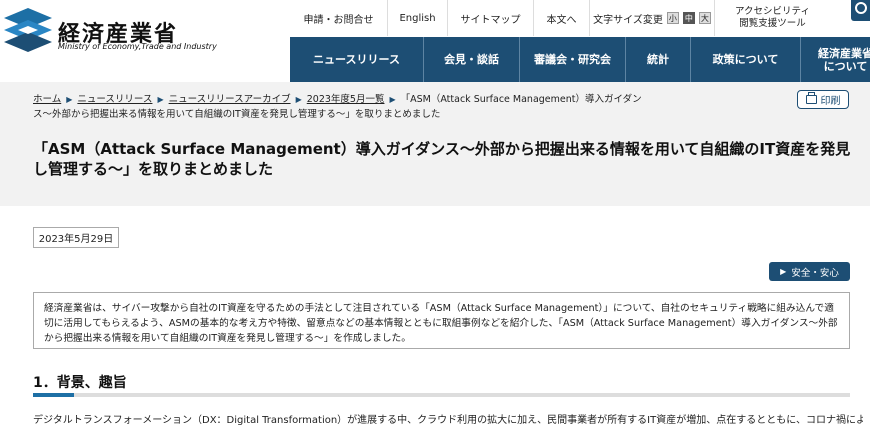 The image size is (870, 425). I want to click on gnav-press-conference: 会見・談話, so click(472, 59).